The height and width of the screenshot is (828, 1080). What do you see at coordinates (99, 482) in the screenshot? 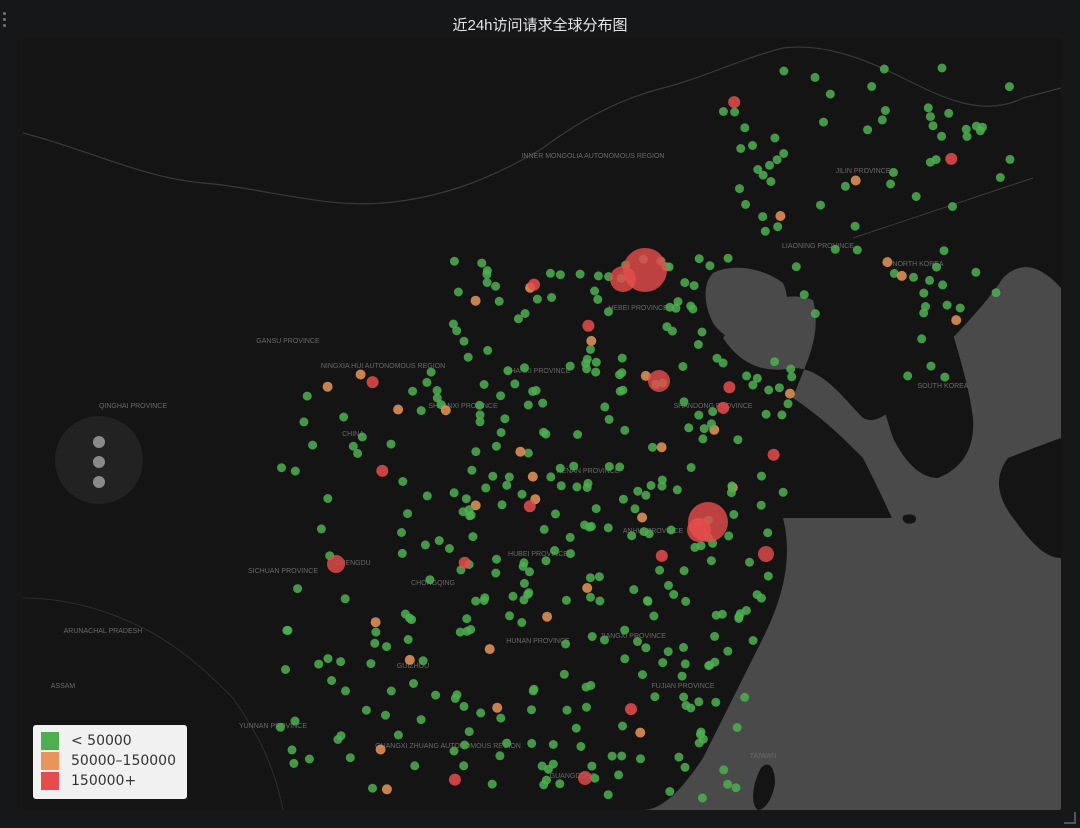
I see `zoom-out-dot` at bounding box center [99, 482].